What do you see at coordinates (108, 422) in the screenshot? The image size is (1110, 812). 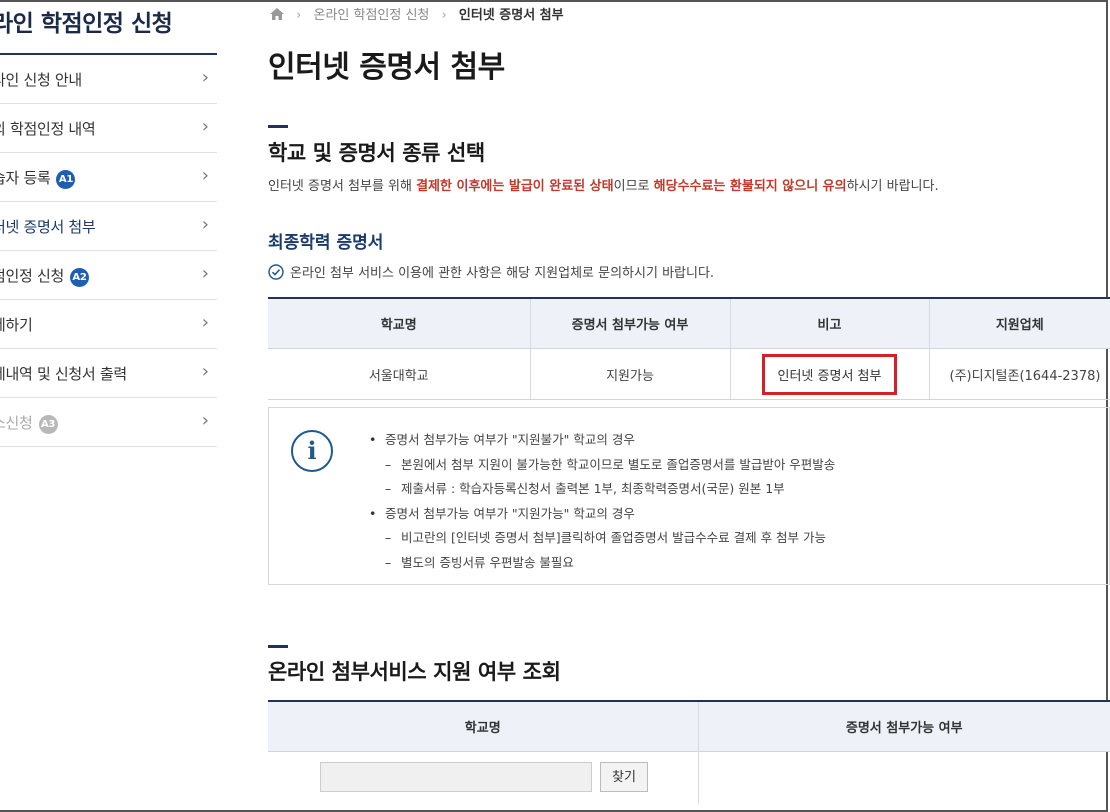 I see `sidebar-item: 소신청 A3 ›` at bounding box center [108, 422].